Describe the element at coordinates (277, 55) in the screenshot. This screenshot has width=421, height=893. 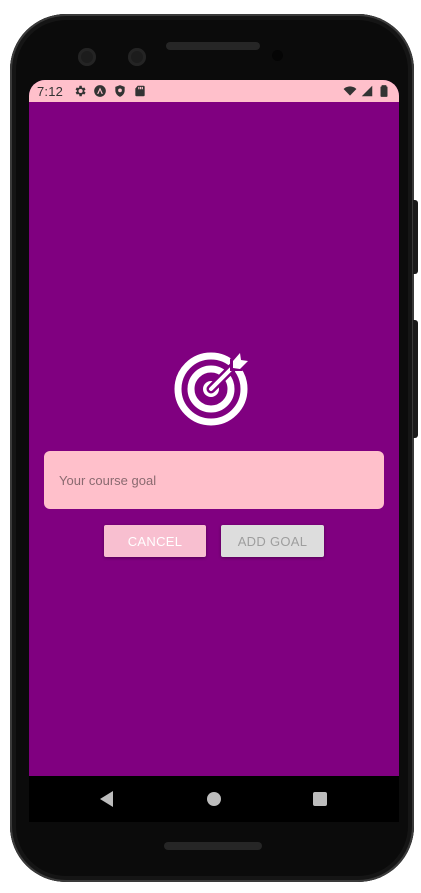
I see `proximity-sensor` at that location.